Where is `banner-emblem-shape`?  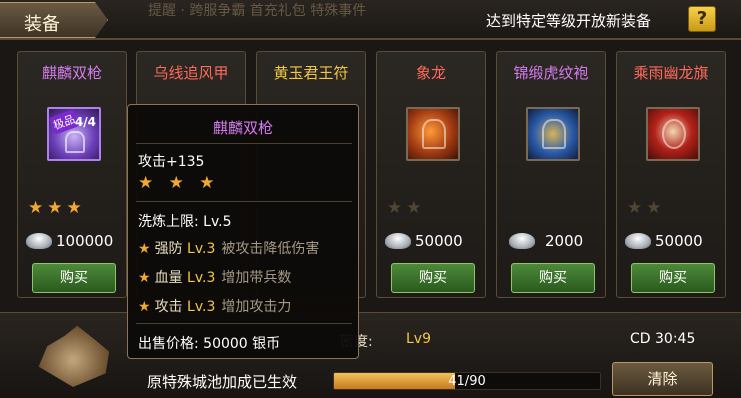
banner-emblem-shape is located at coordinates (674, 134).